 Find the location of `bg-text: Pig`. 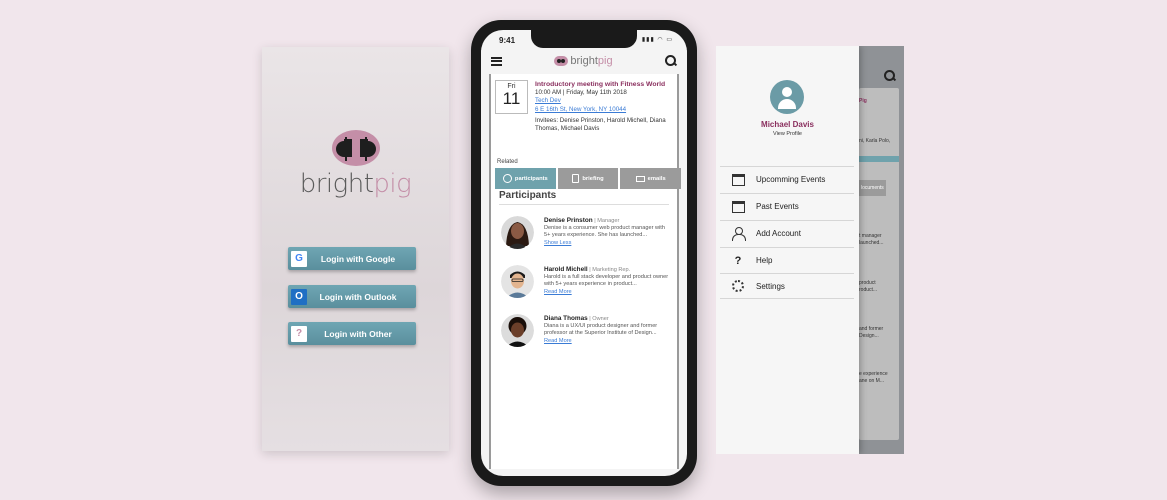

bg-text: Pig is located at coordinates (863, 101).